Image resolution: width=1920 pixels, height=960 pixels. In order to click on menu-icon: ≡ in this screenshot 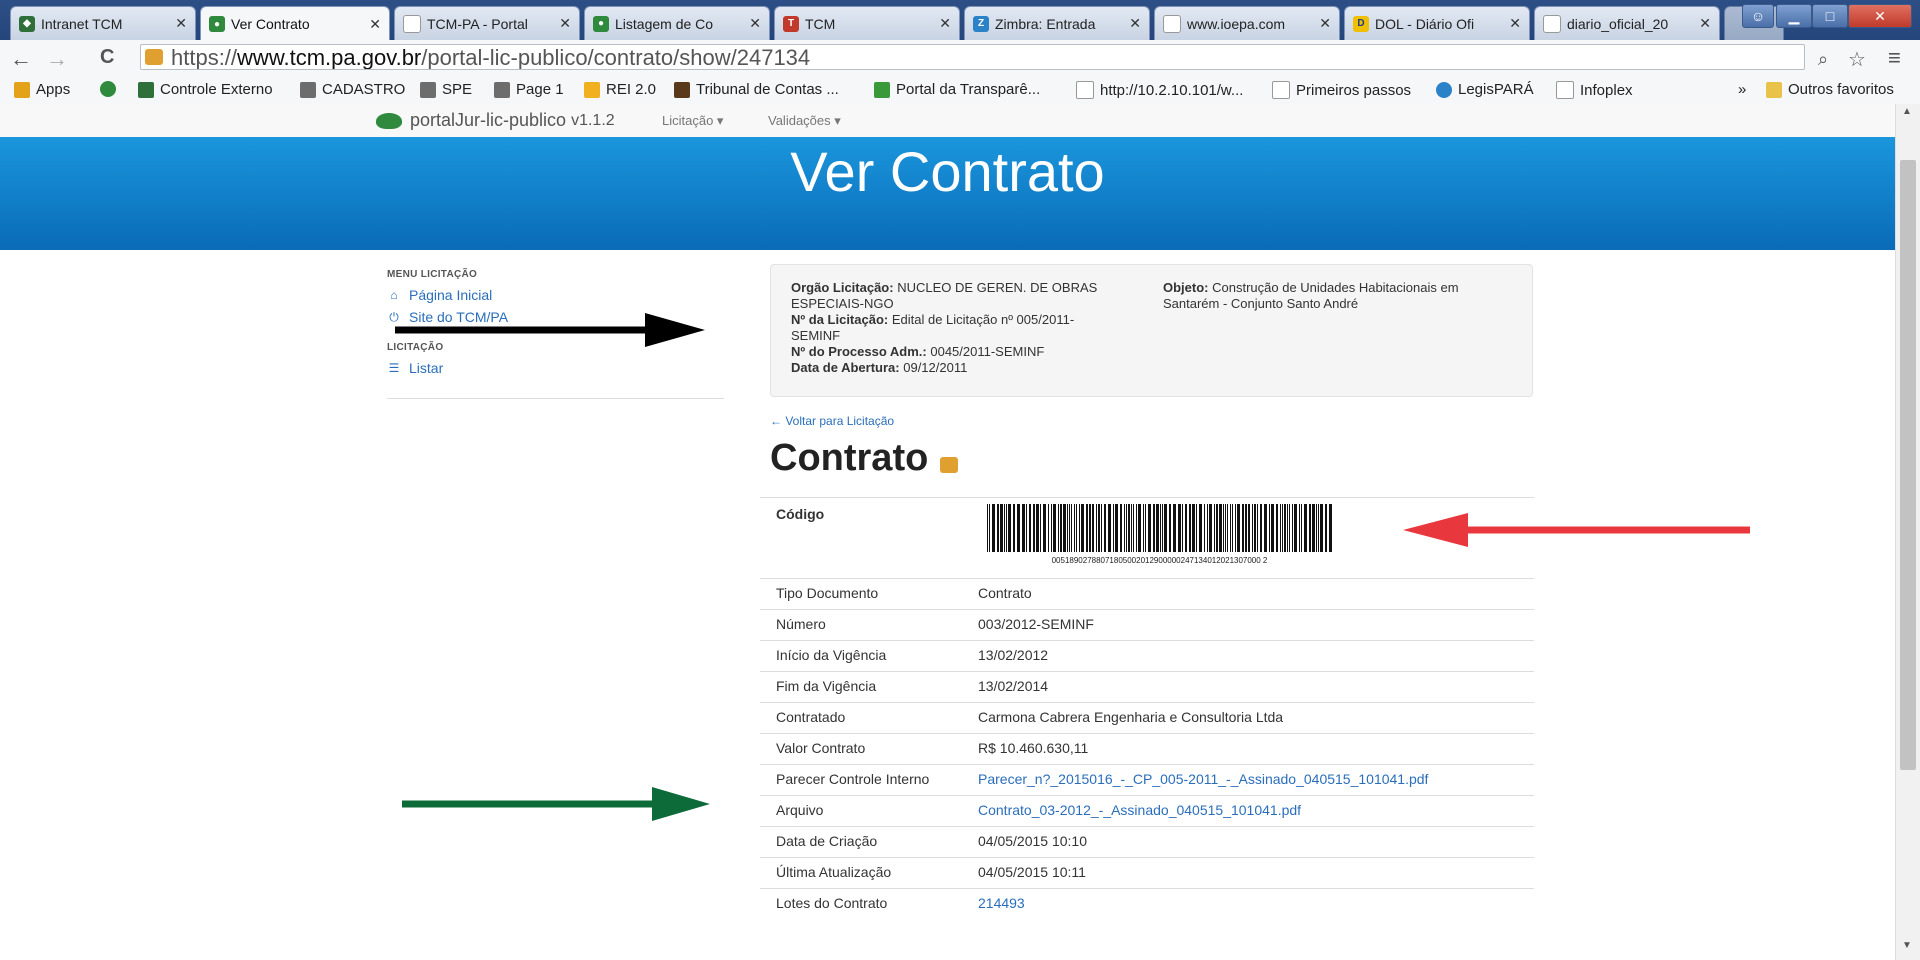, I will do `click(1894, 58)`.